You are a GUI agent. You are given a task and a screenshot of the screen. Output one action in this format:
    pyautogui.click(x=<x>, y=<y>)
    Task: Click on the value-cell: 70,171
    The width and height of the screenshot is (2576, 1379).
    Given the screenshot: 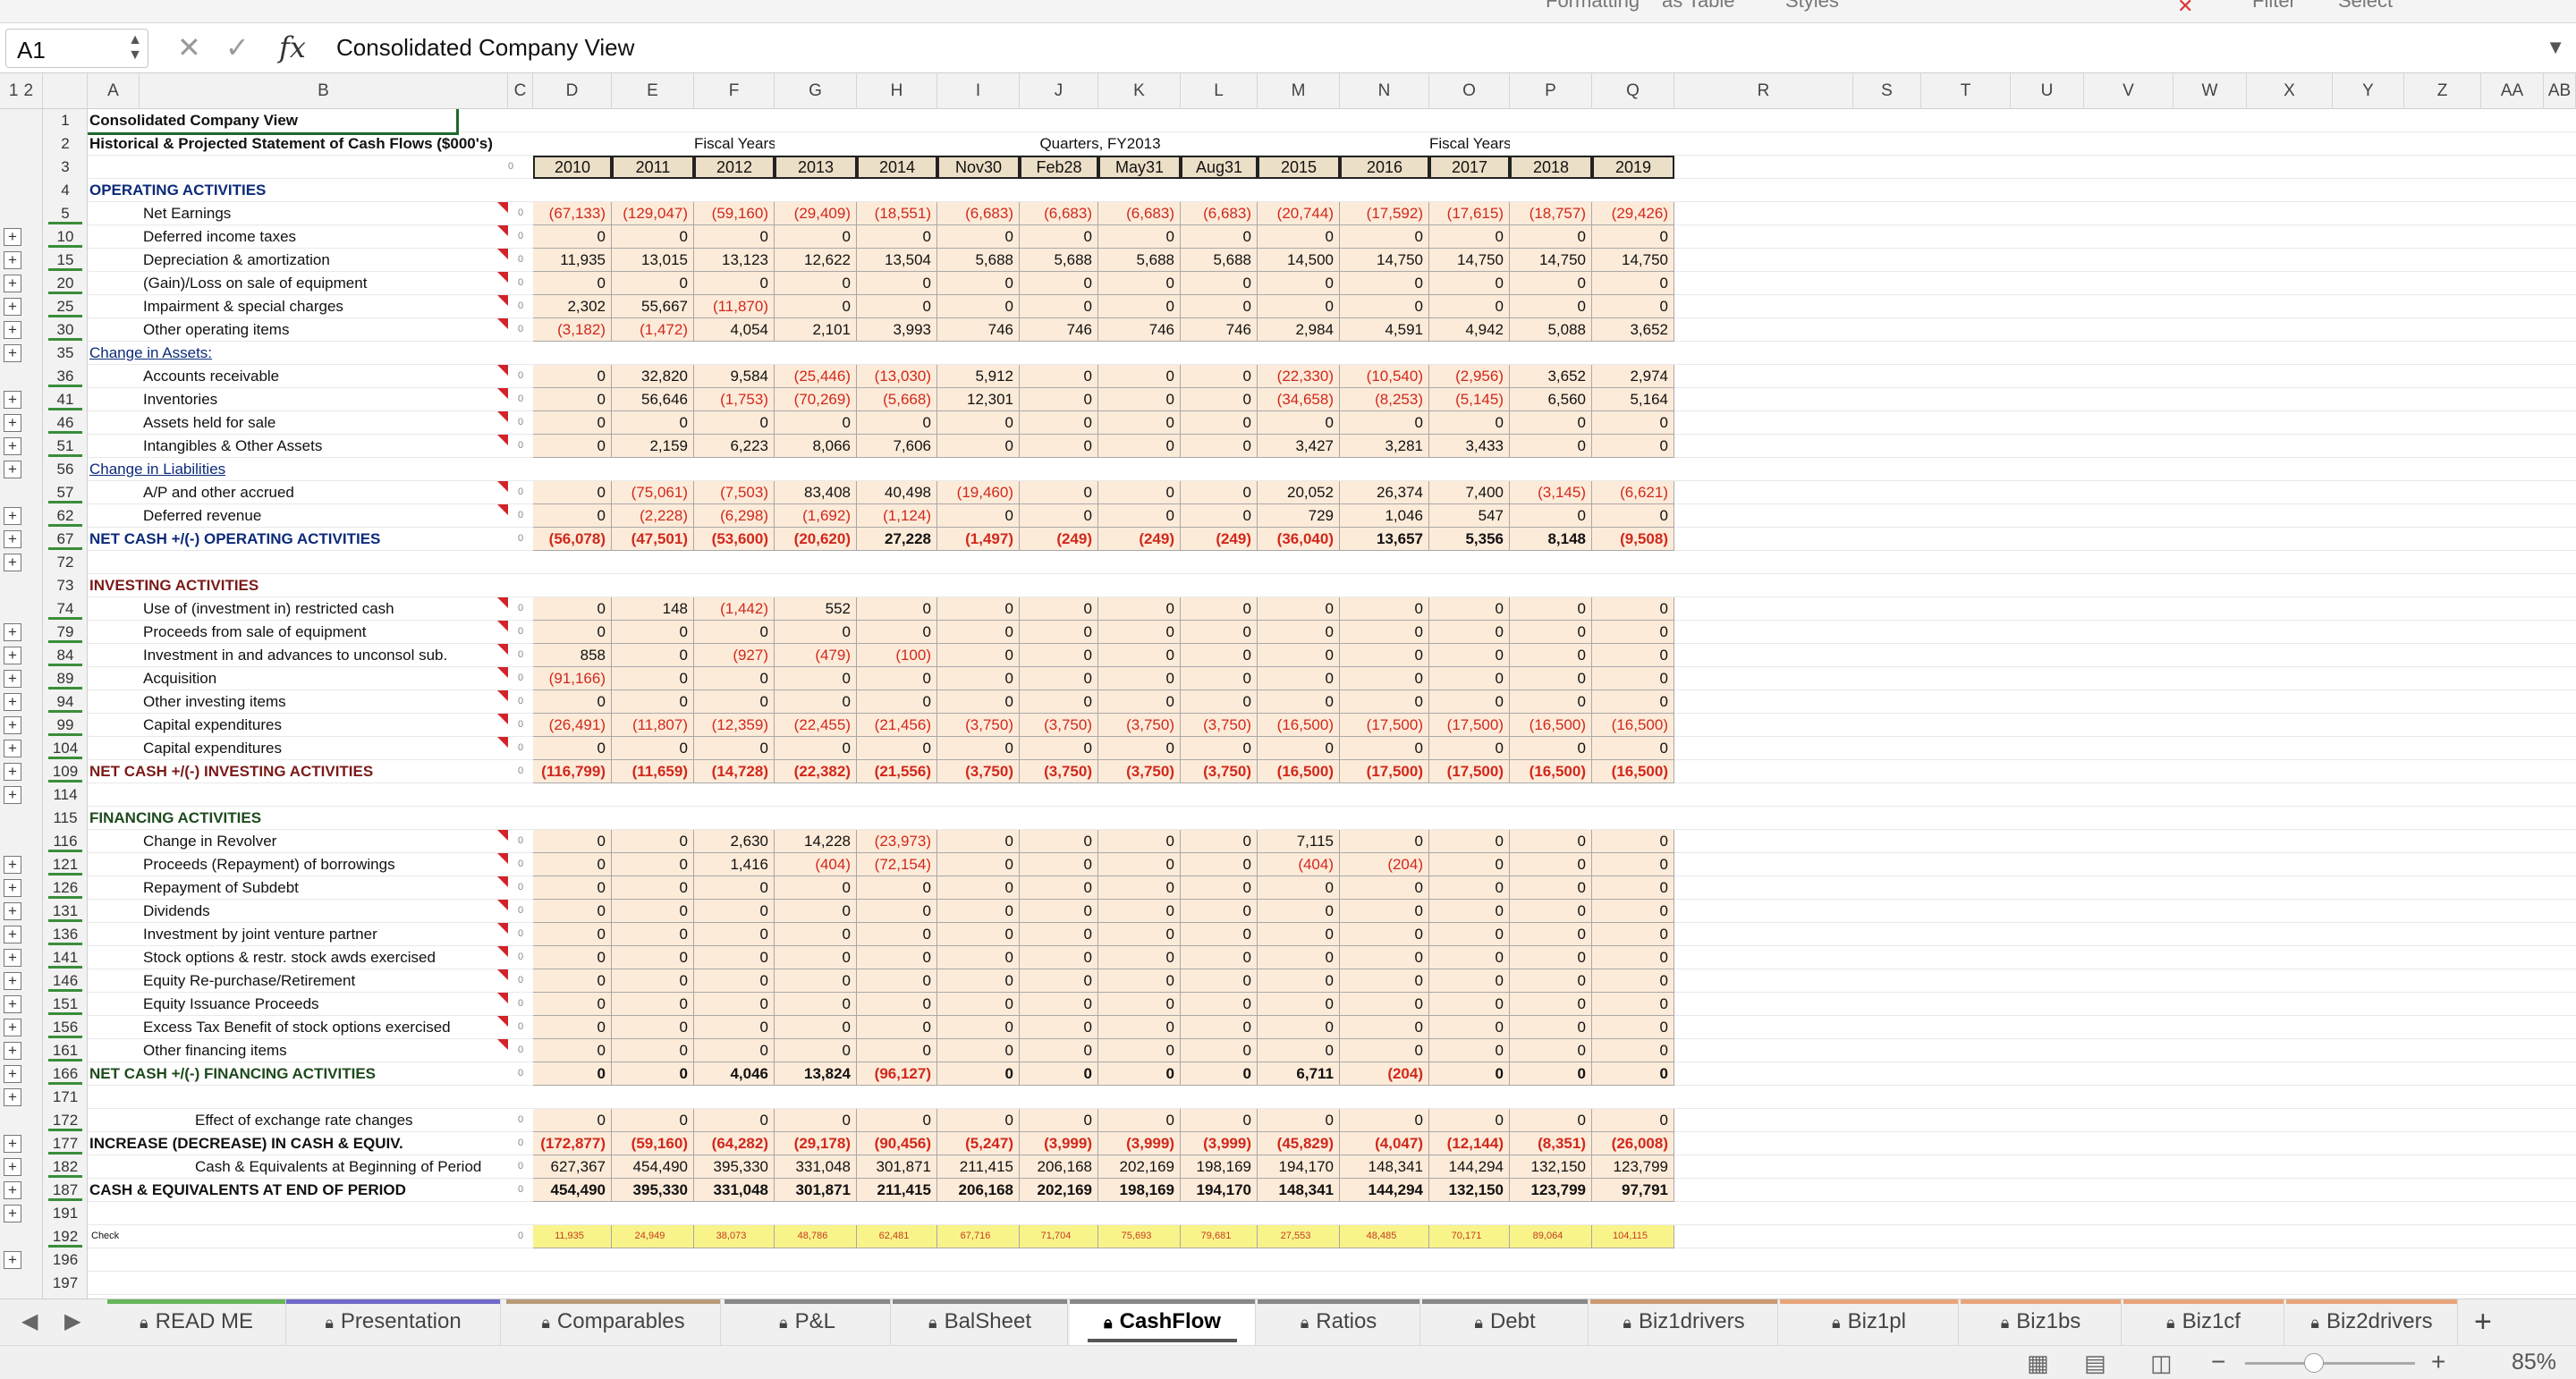 What is the action you would take?
    pyautogui.click(x=1469, y=1236)
    